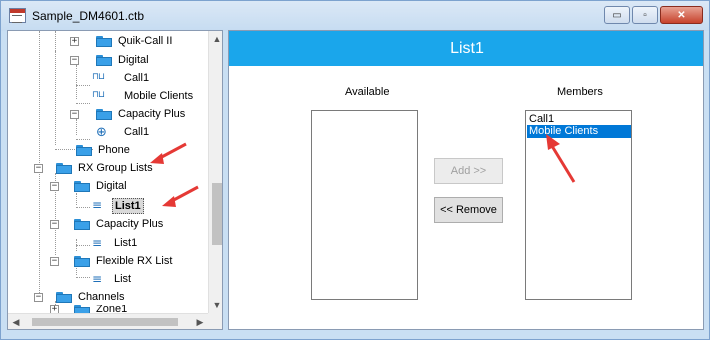  What do you see at coordinates (88, 16) in the screenshot?
I see `window-title: Sample_DM4601.ctb` at bounding box center [88, 16].